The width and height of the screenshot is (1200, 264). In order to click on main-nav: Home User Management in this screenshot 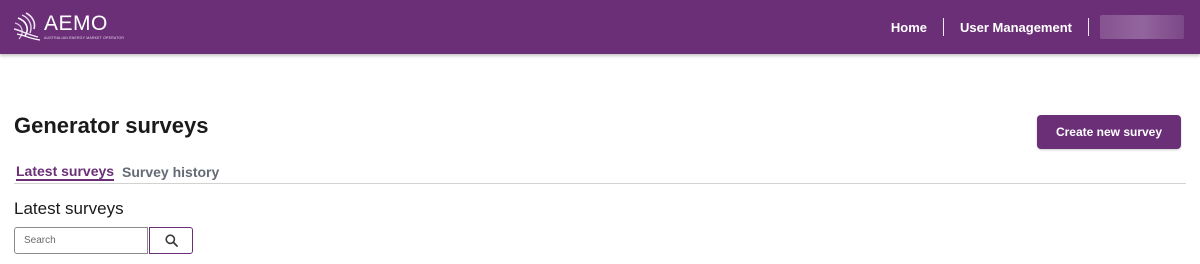, I will do `click(1037, 27)`.